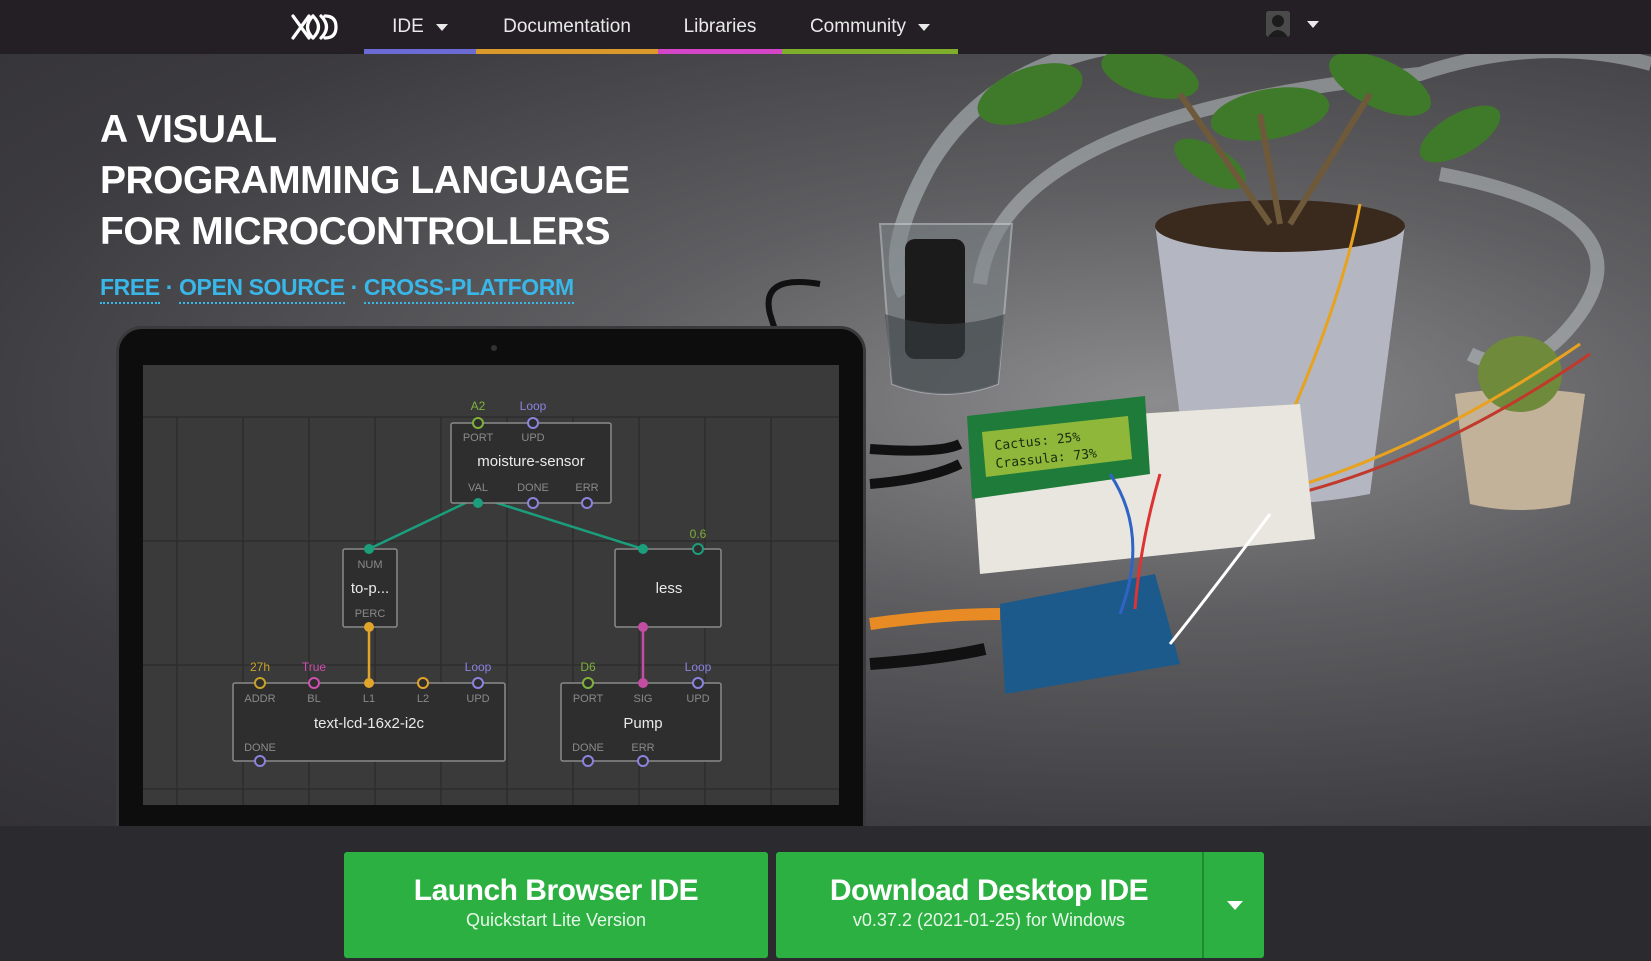 This screenshot has width=1651, height=961. I want to click on user-avatar-icon, so click(1278, 24).